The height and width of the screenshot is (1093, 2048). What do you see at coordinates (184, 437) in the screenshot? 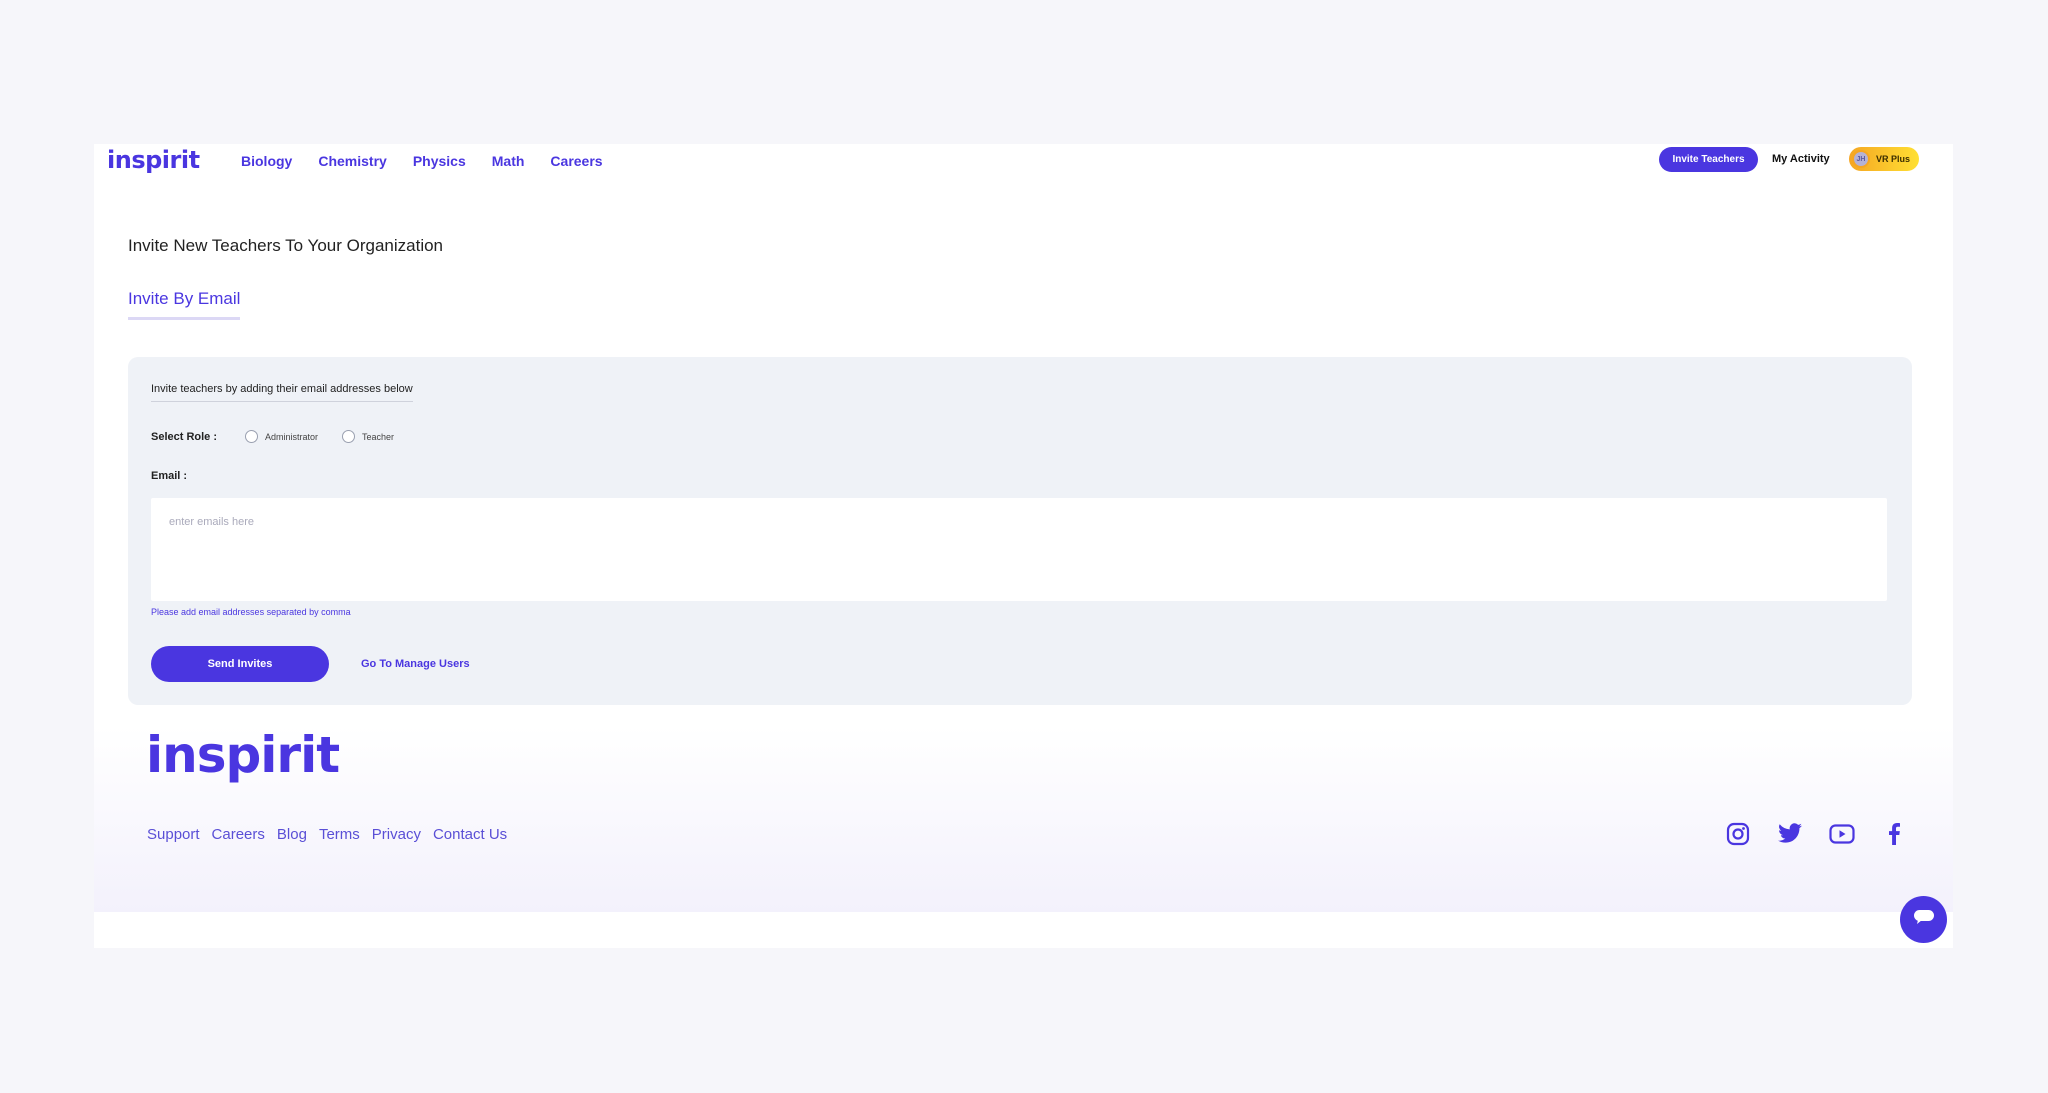
I see `select-role-label: Select Role :` at bounding box center [184, 437].